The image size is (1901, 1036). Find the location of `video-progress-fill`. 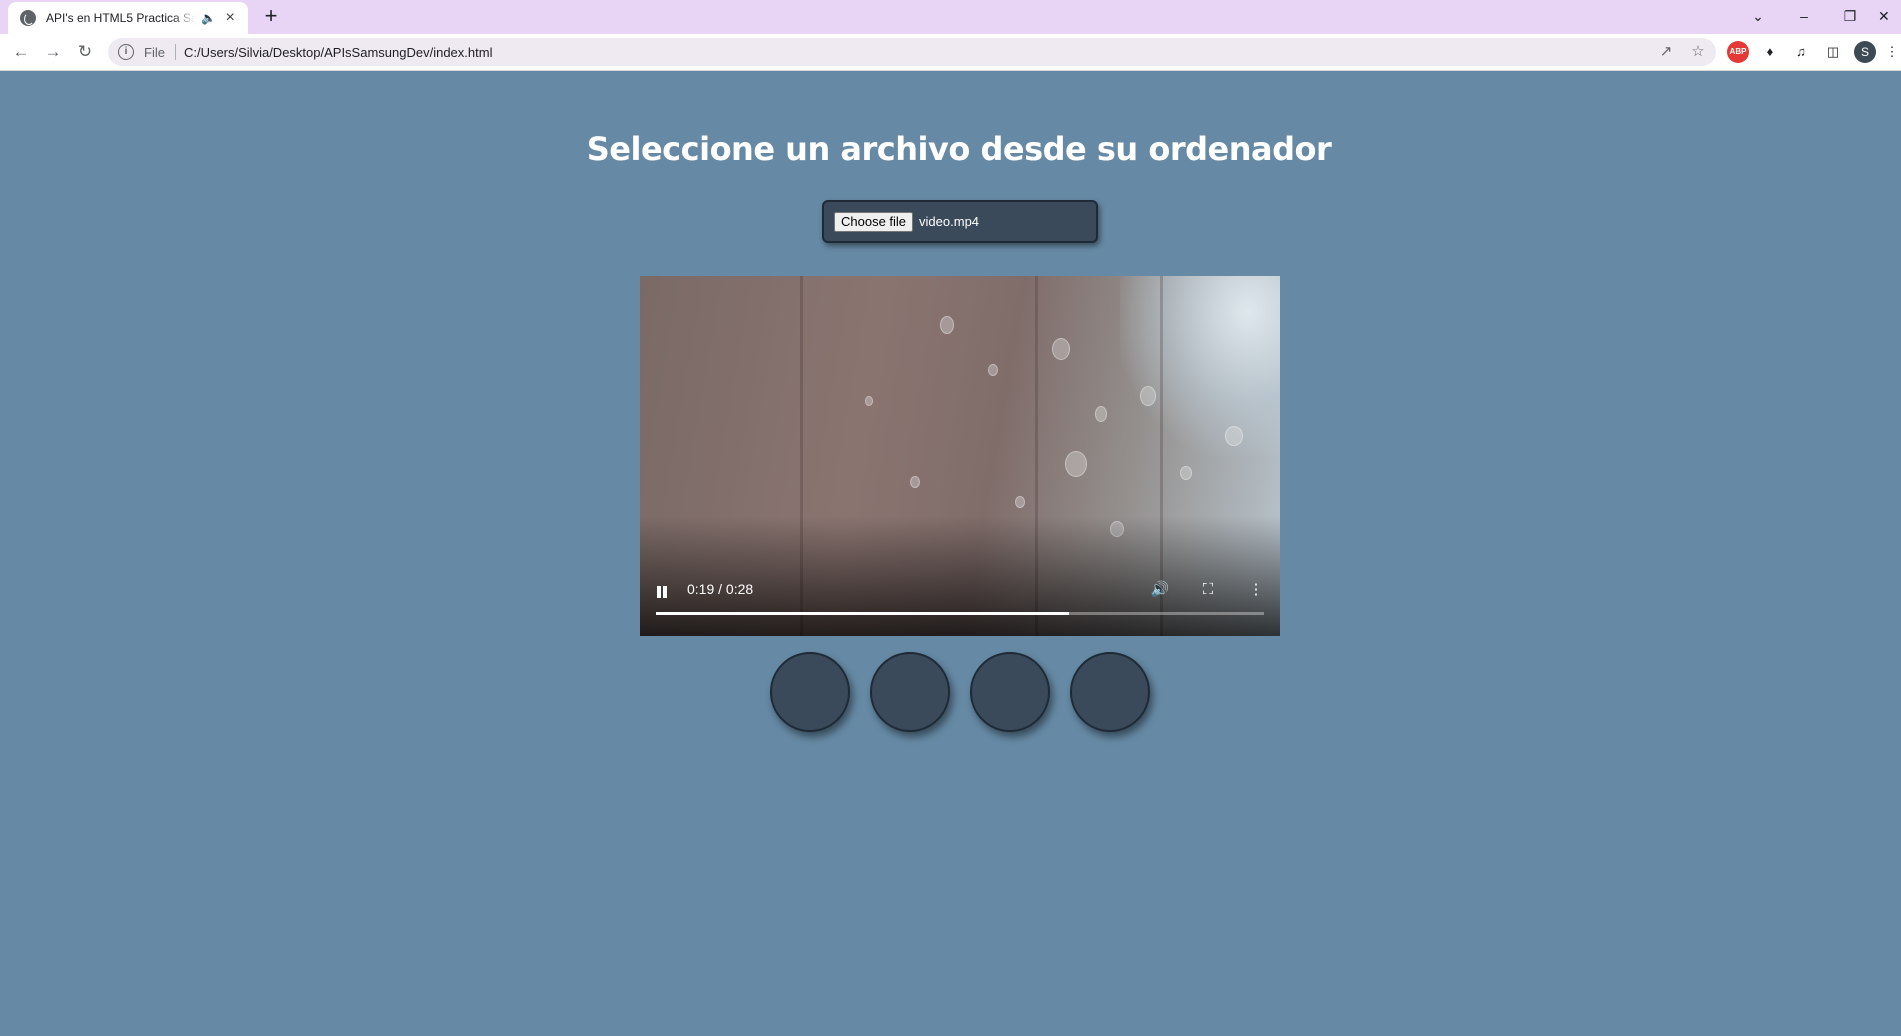

video-progress-fill is located at coordinates (862, 613).